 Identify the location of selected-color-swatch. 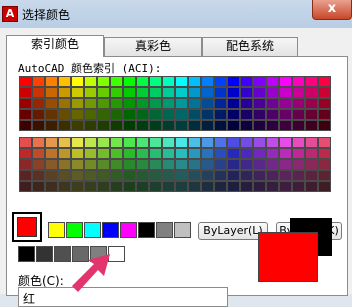
(27, 227).